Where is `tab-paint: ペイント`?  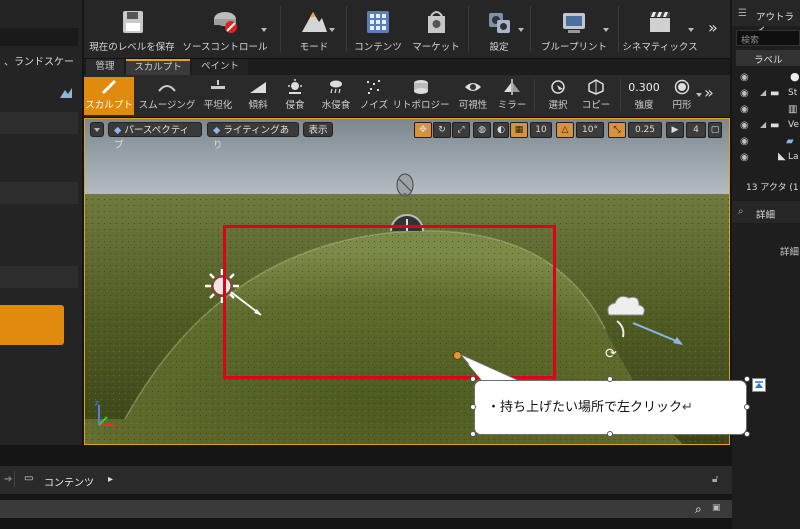
tab-paint: ペイント is located at coordinates (220, 67).